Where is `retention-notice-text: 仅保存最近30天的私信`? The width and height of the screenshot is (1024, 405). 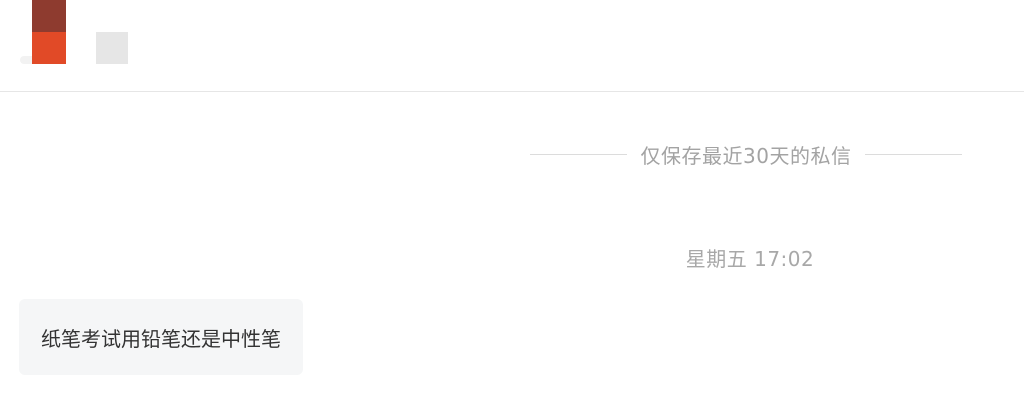
retention-notice-text: 仅保存最近30天的私信 is located at coordinates (746, 155).